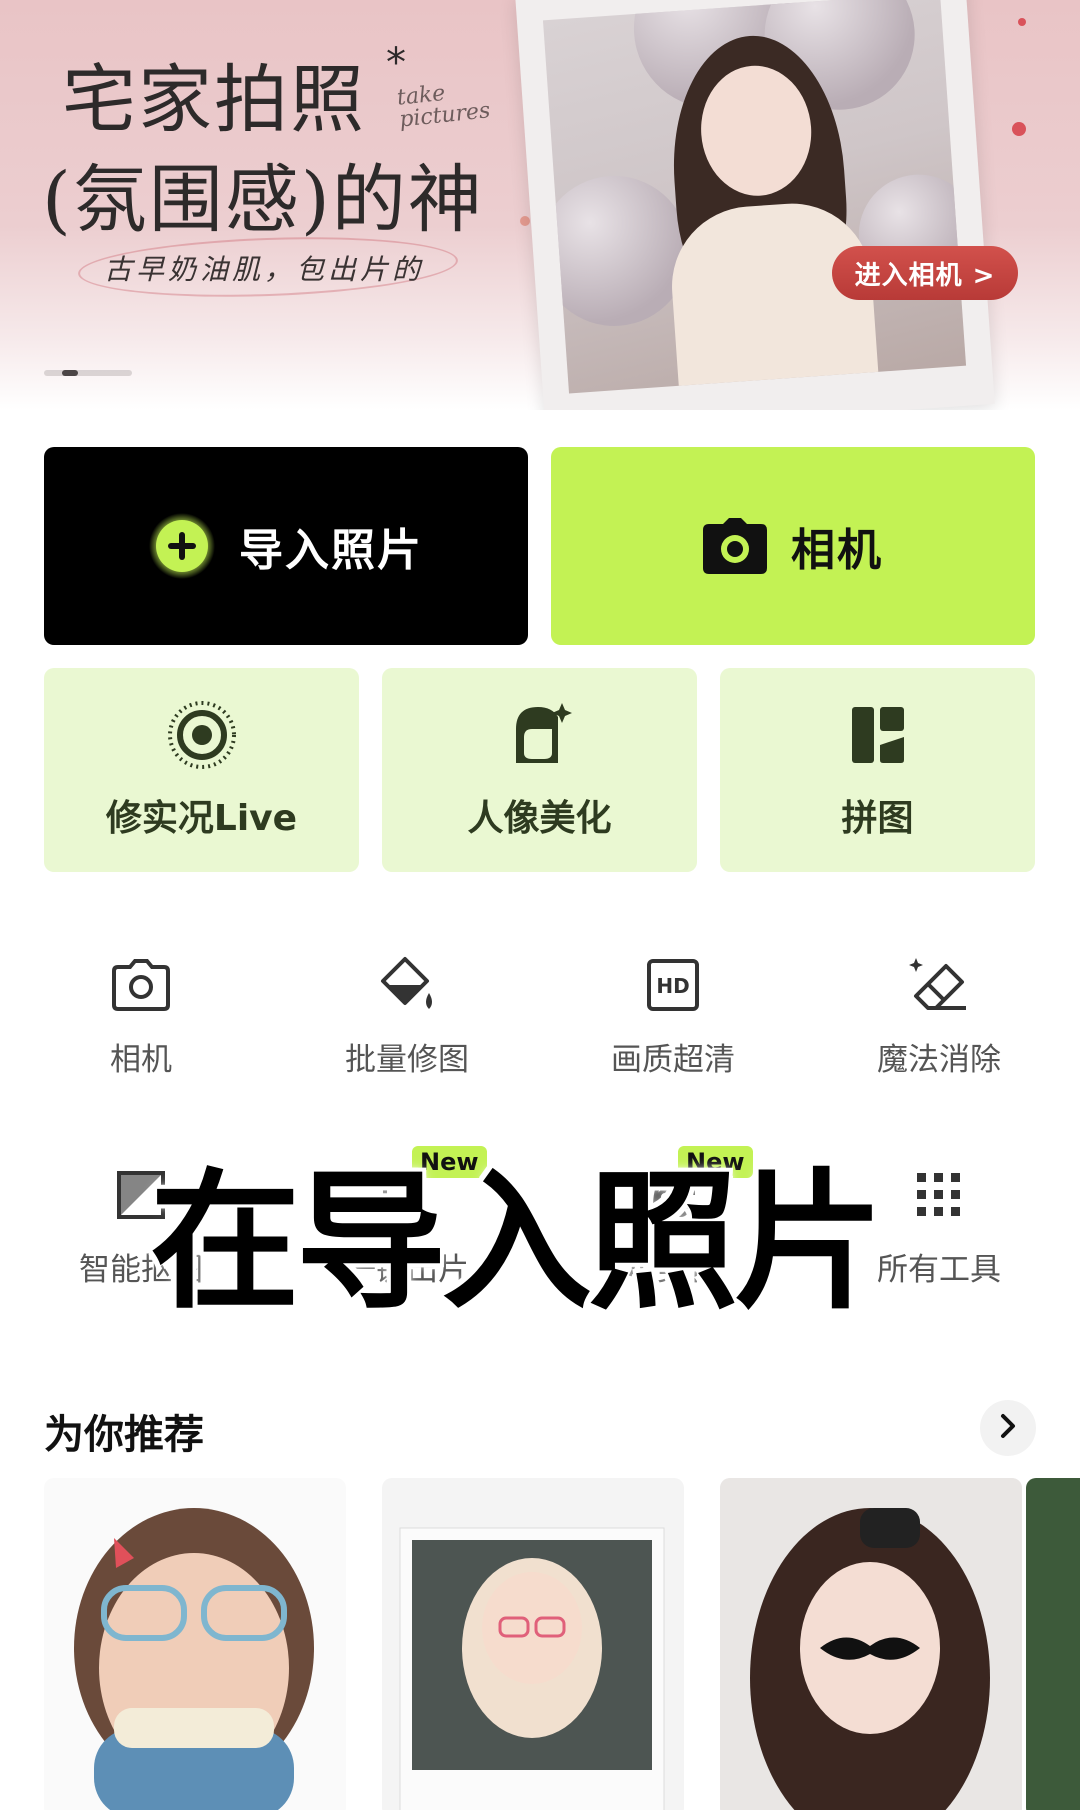 The width and height of the screenshot is (1080, 1810). What do you see at coordinates (396, 63) in the screenshot?
I see `asterisk-decoration: *` at bounding box center [396, 63].